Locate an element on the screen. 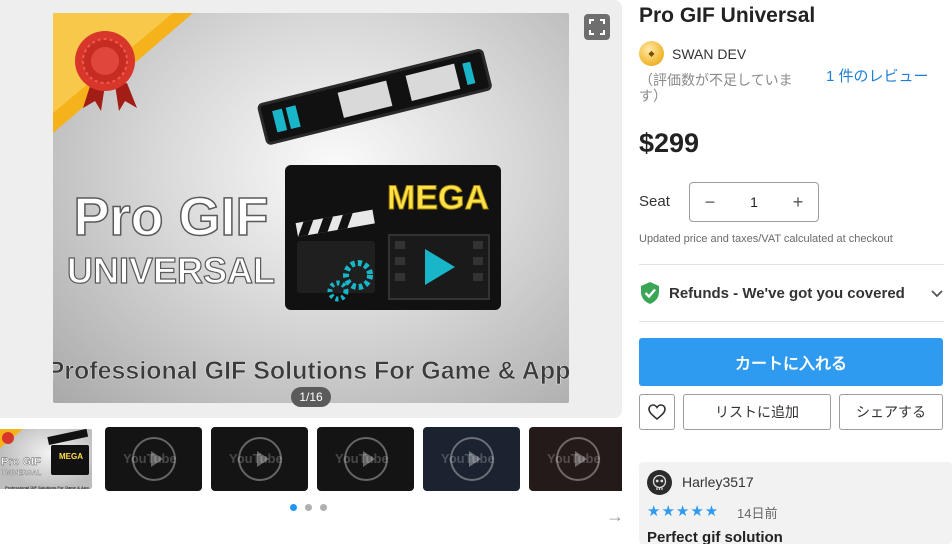 This screenshot has width=952, height=544. star-rating: ★★★★★ is located at coordinates (683, 511).